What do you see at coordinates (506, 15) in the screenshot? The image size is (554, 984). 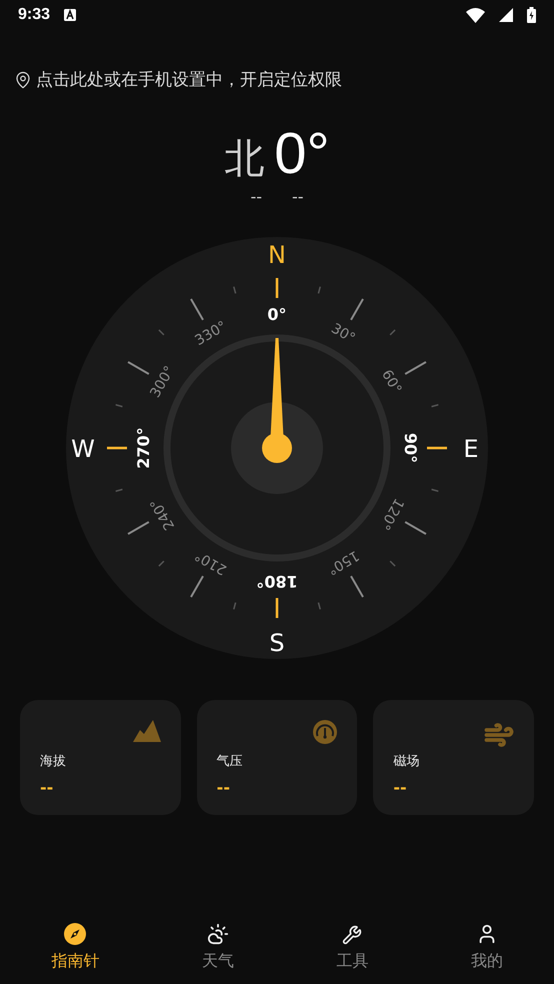 I see `signal-icon` at bounding box center [506, 15].